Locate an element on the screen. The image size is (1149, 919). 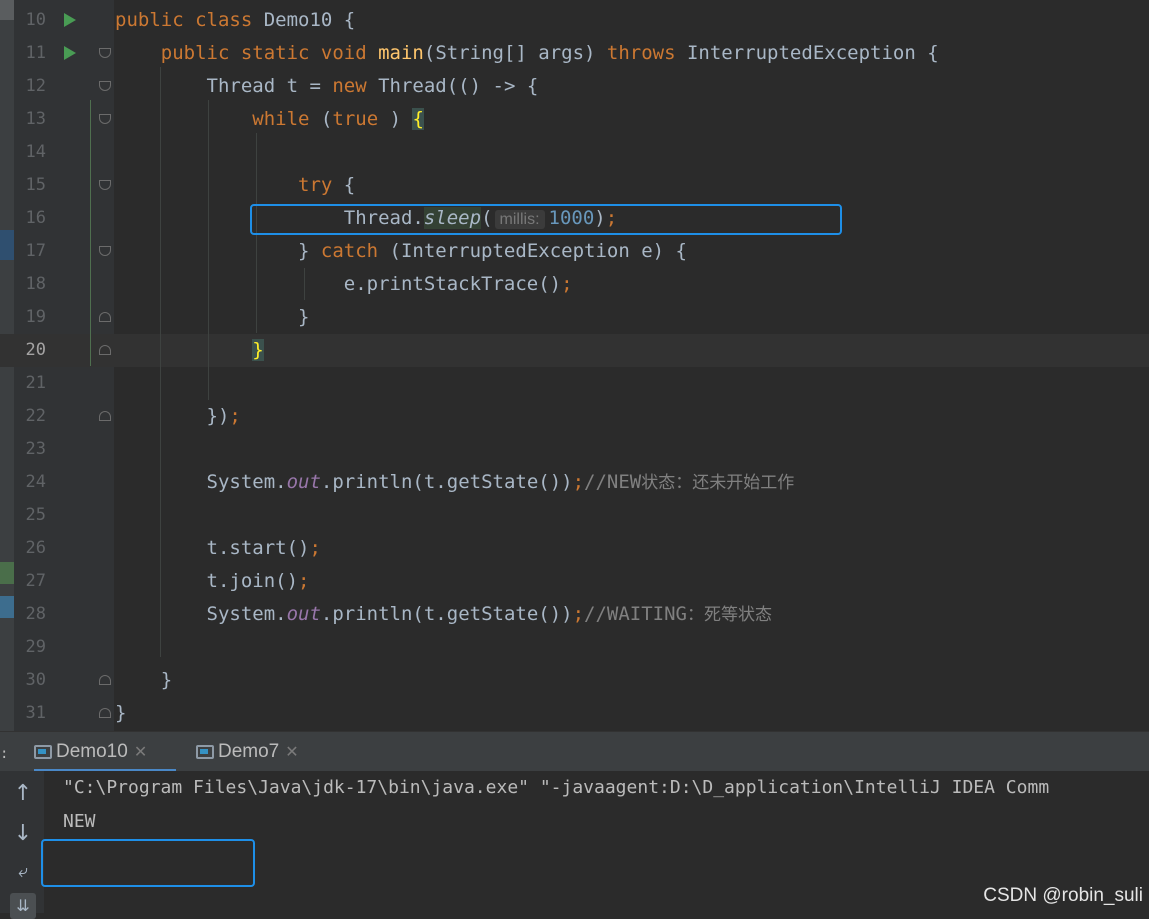
highlight-box-output is located at coordinates (148, 863).